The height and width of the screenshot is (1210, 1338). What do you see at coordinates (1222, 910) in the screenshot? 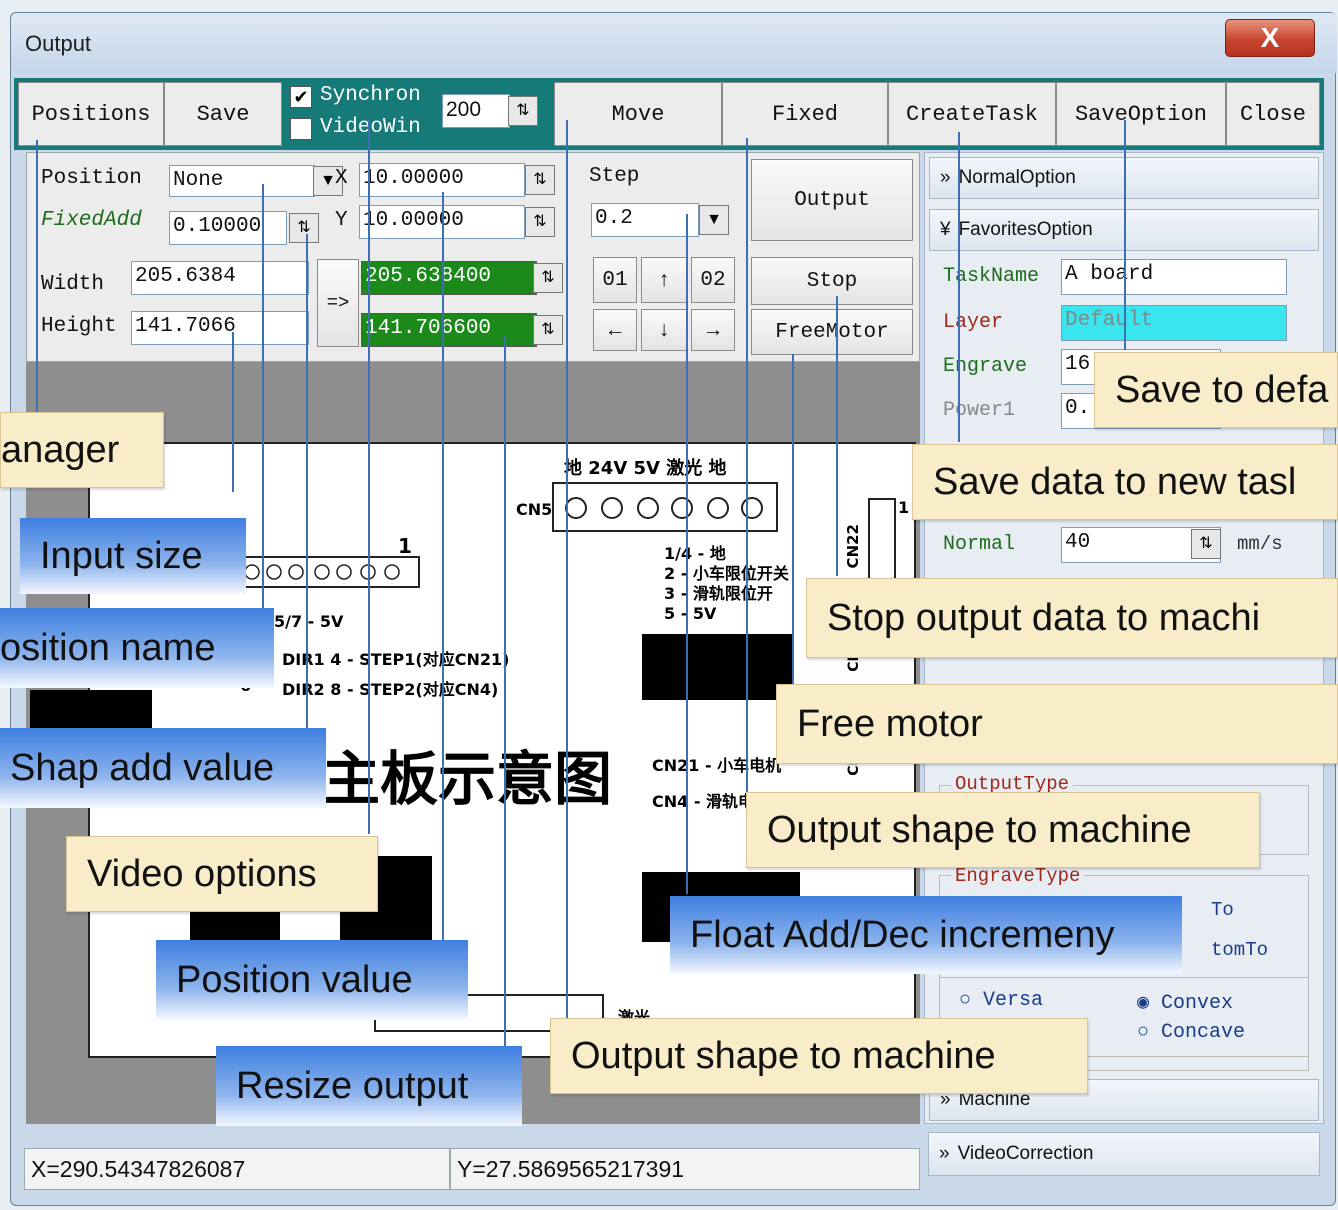
I see `to-label: To` at bounding box center [1222, 910].